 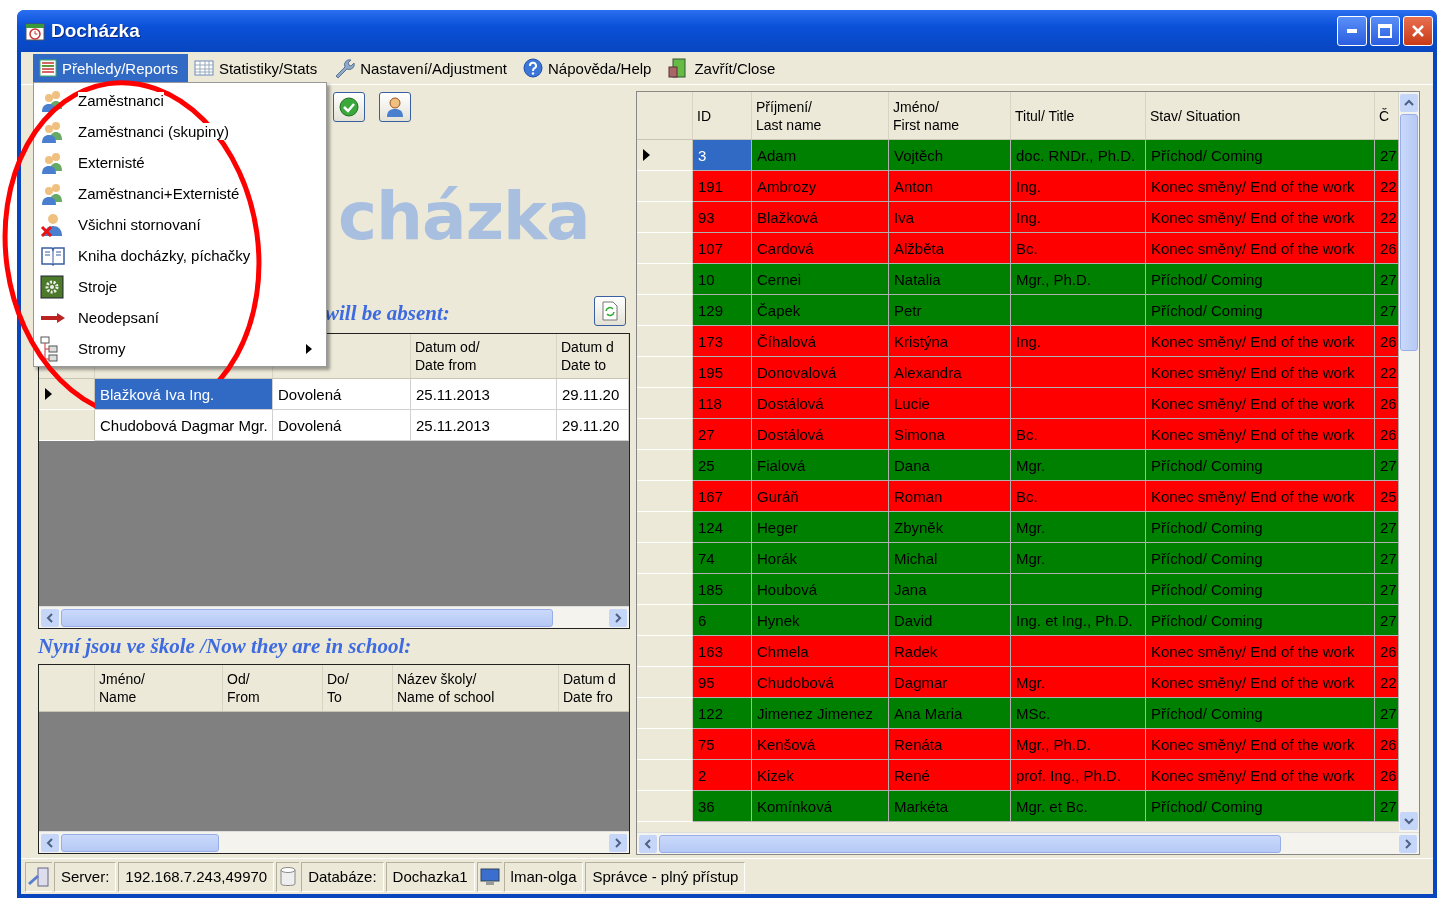 I want to click on table-cell: Radek, so click(x=950, y=651).